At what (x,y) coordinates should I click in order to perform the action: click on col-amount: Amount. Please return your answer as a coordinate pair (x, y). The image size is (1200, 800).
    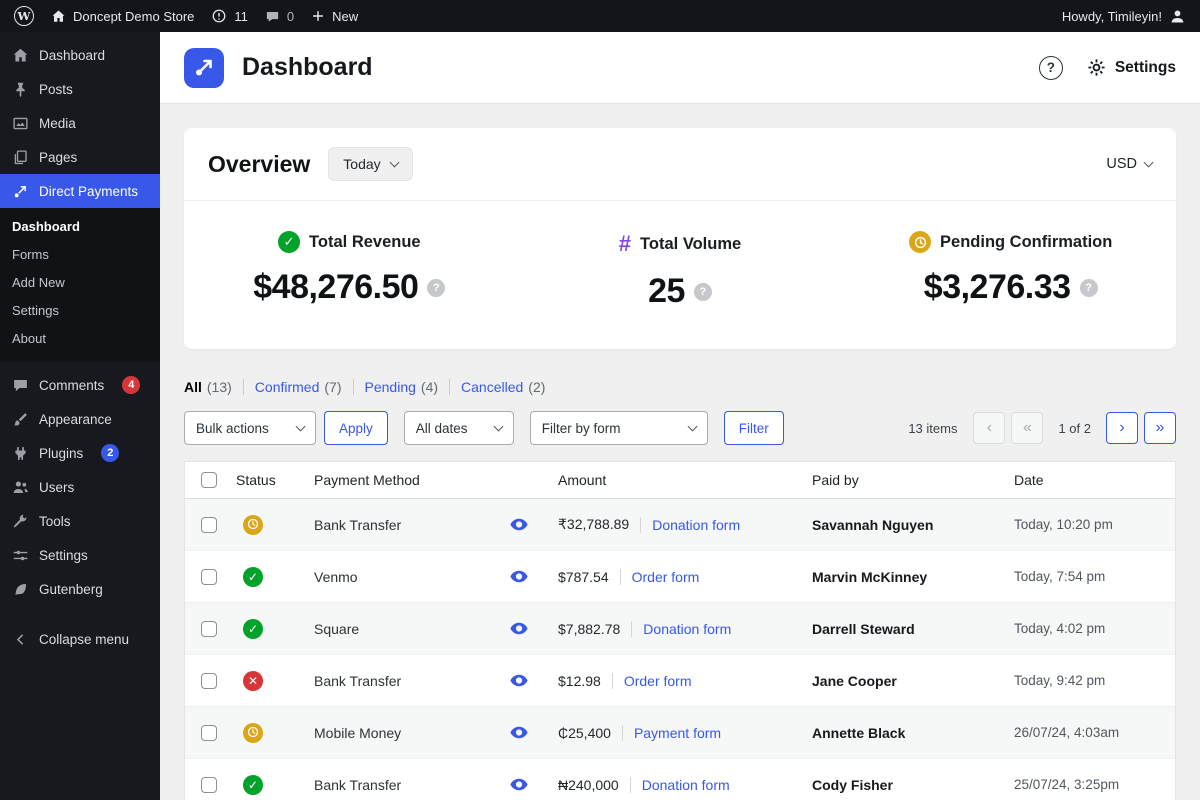
    Looking at the image, I should click on (582, 480).